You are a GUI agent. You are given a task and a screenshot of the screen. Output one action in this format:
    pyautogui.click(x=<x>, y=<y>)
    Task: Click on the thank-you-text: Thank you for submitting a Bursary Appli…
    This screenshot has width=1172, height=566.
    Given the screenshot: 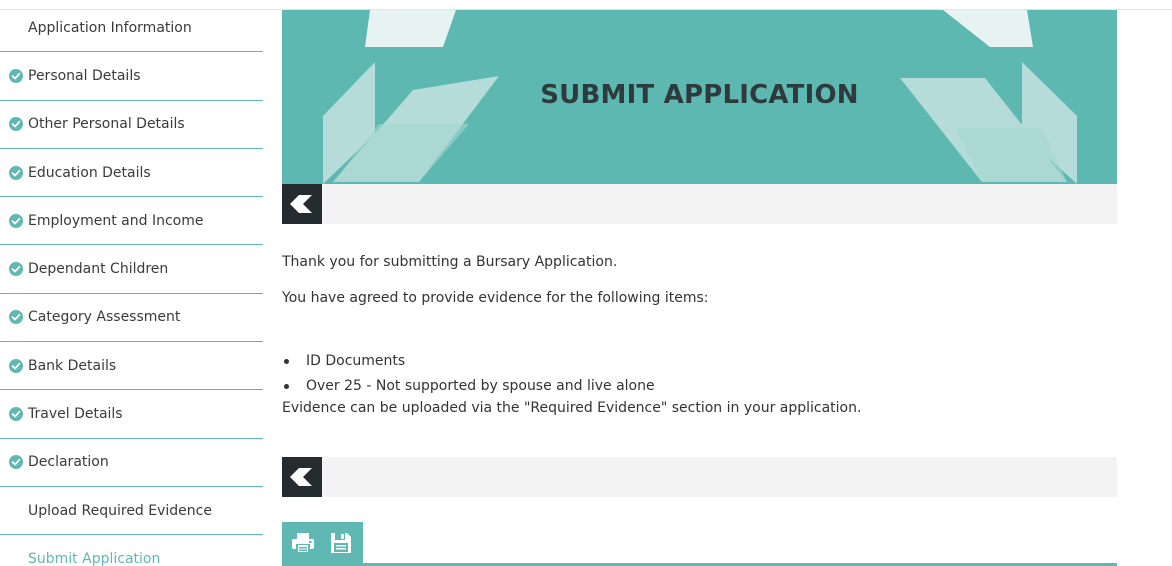 What is the action you would take?
    pyautogui.click(x=450, y=262)
    